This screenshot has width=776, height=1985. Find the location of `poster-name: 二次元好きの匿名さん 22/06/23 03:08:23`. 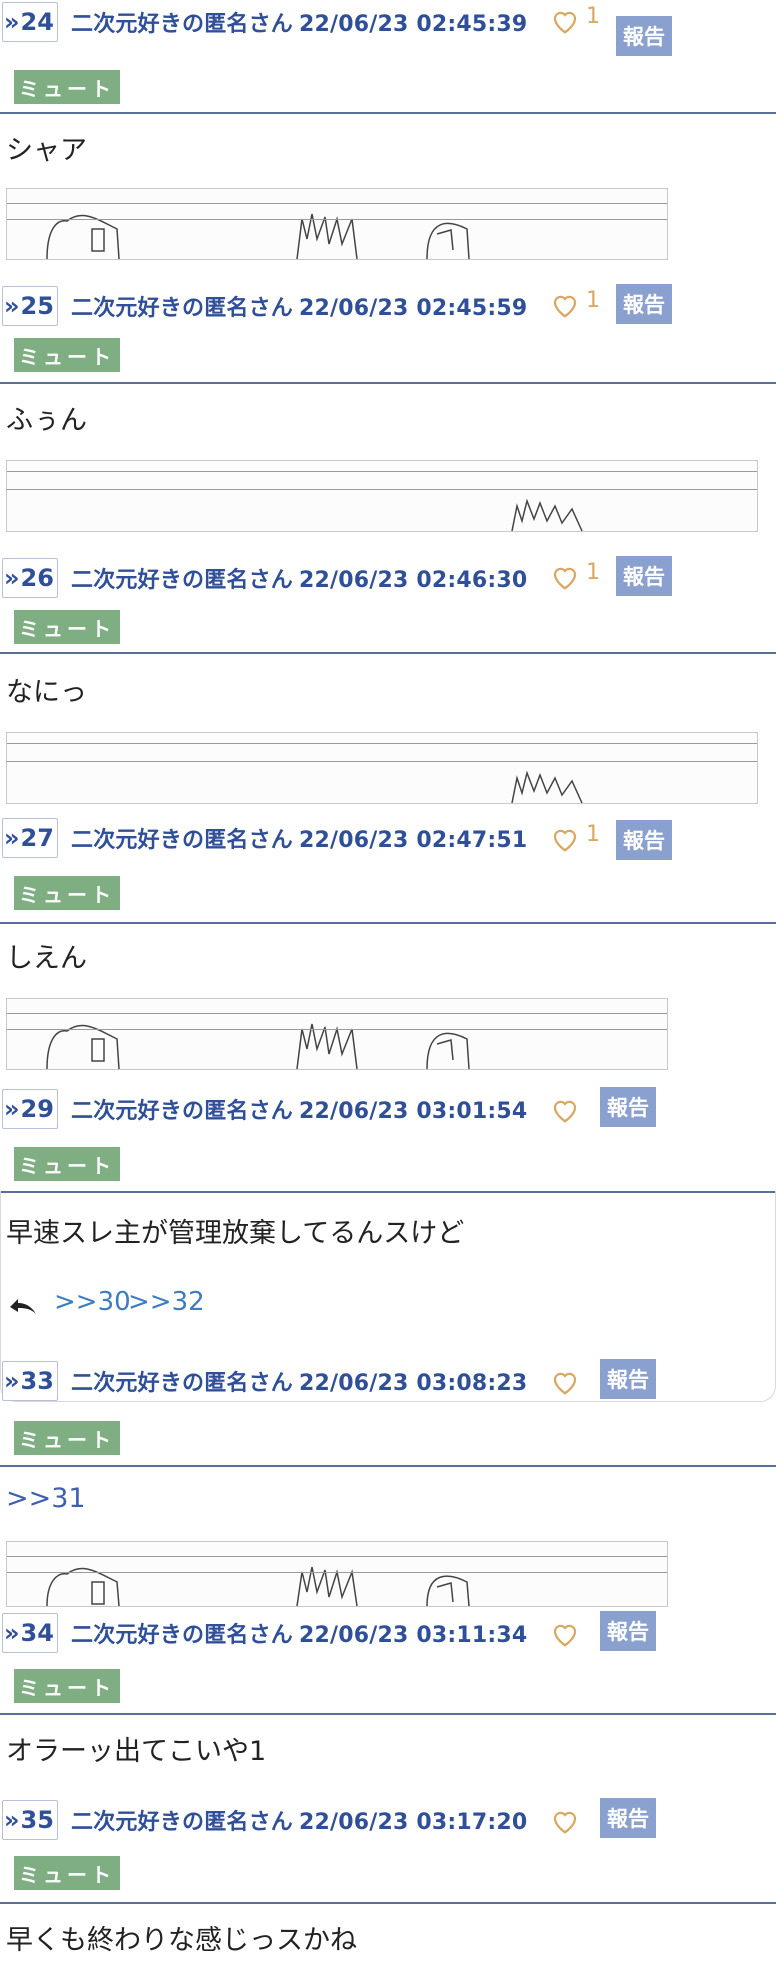

poster-name: 二次元好きの匿名さん 22/06/23 03:08:23 is located at coordinates (299, 1381).